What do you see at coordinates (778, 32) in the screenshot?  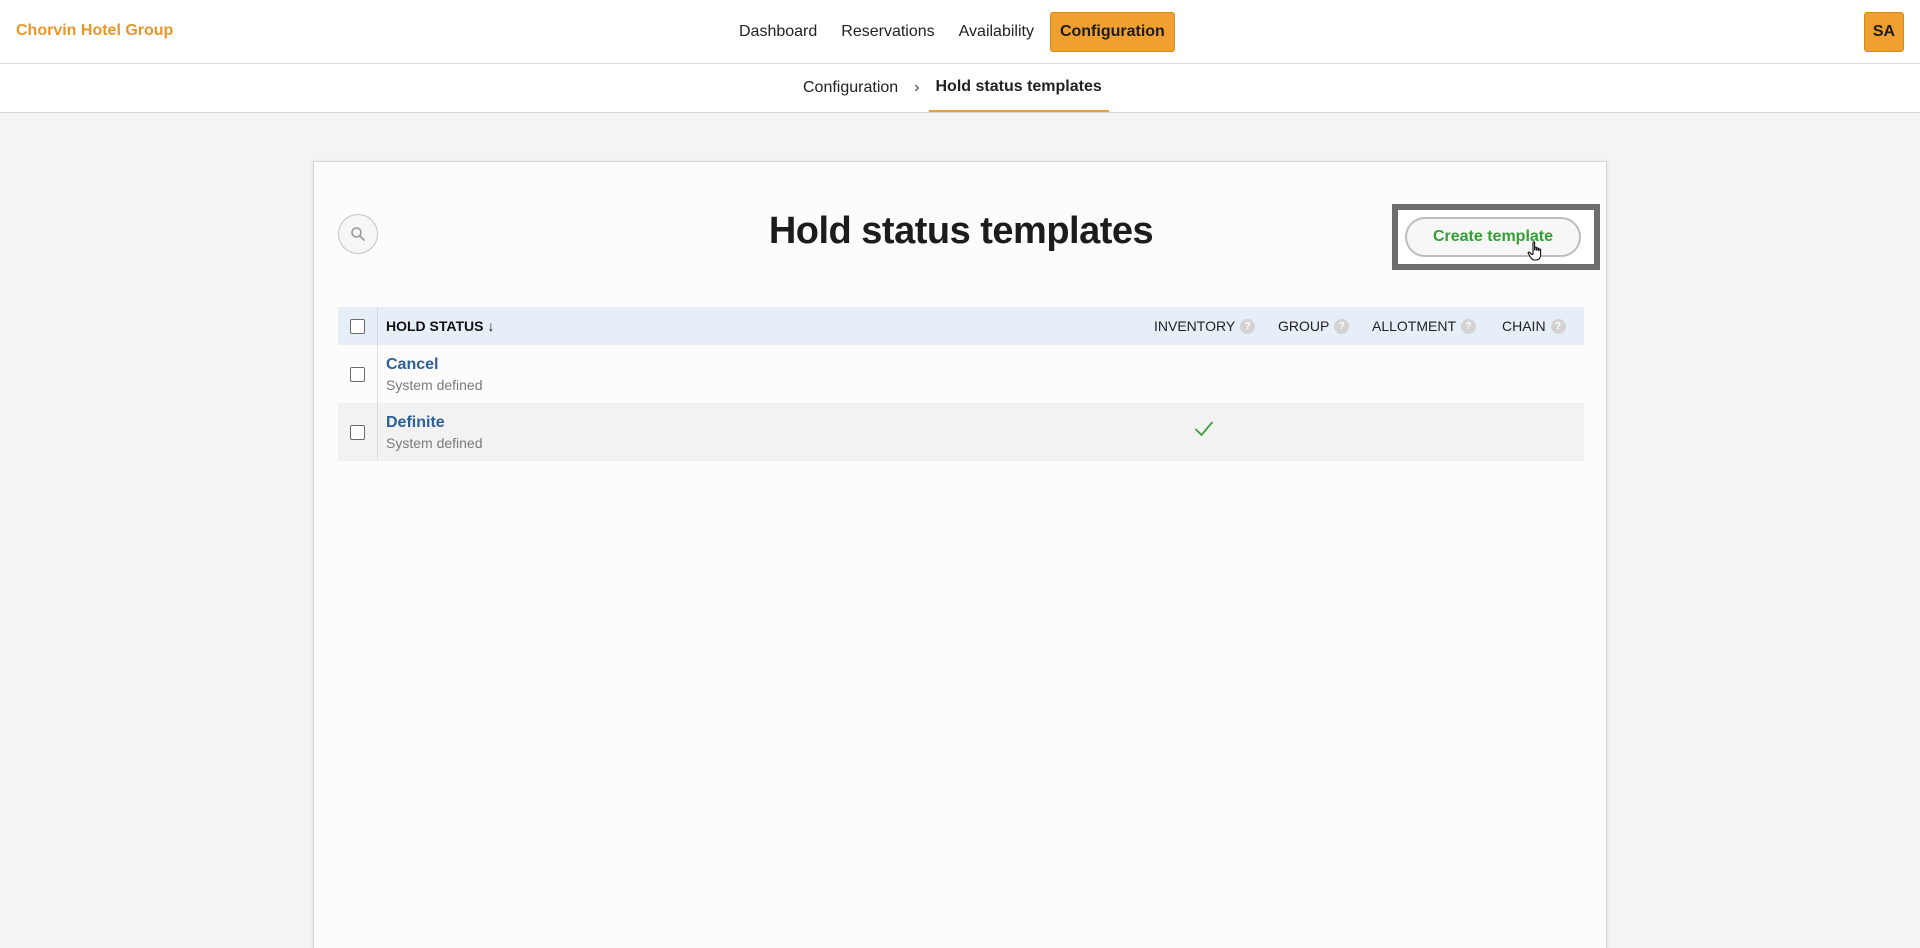 I see `nav-dashboard: Dashboard` at bounding box center [778, 32].